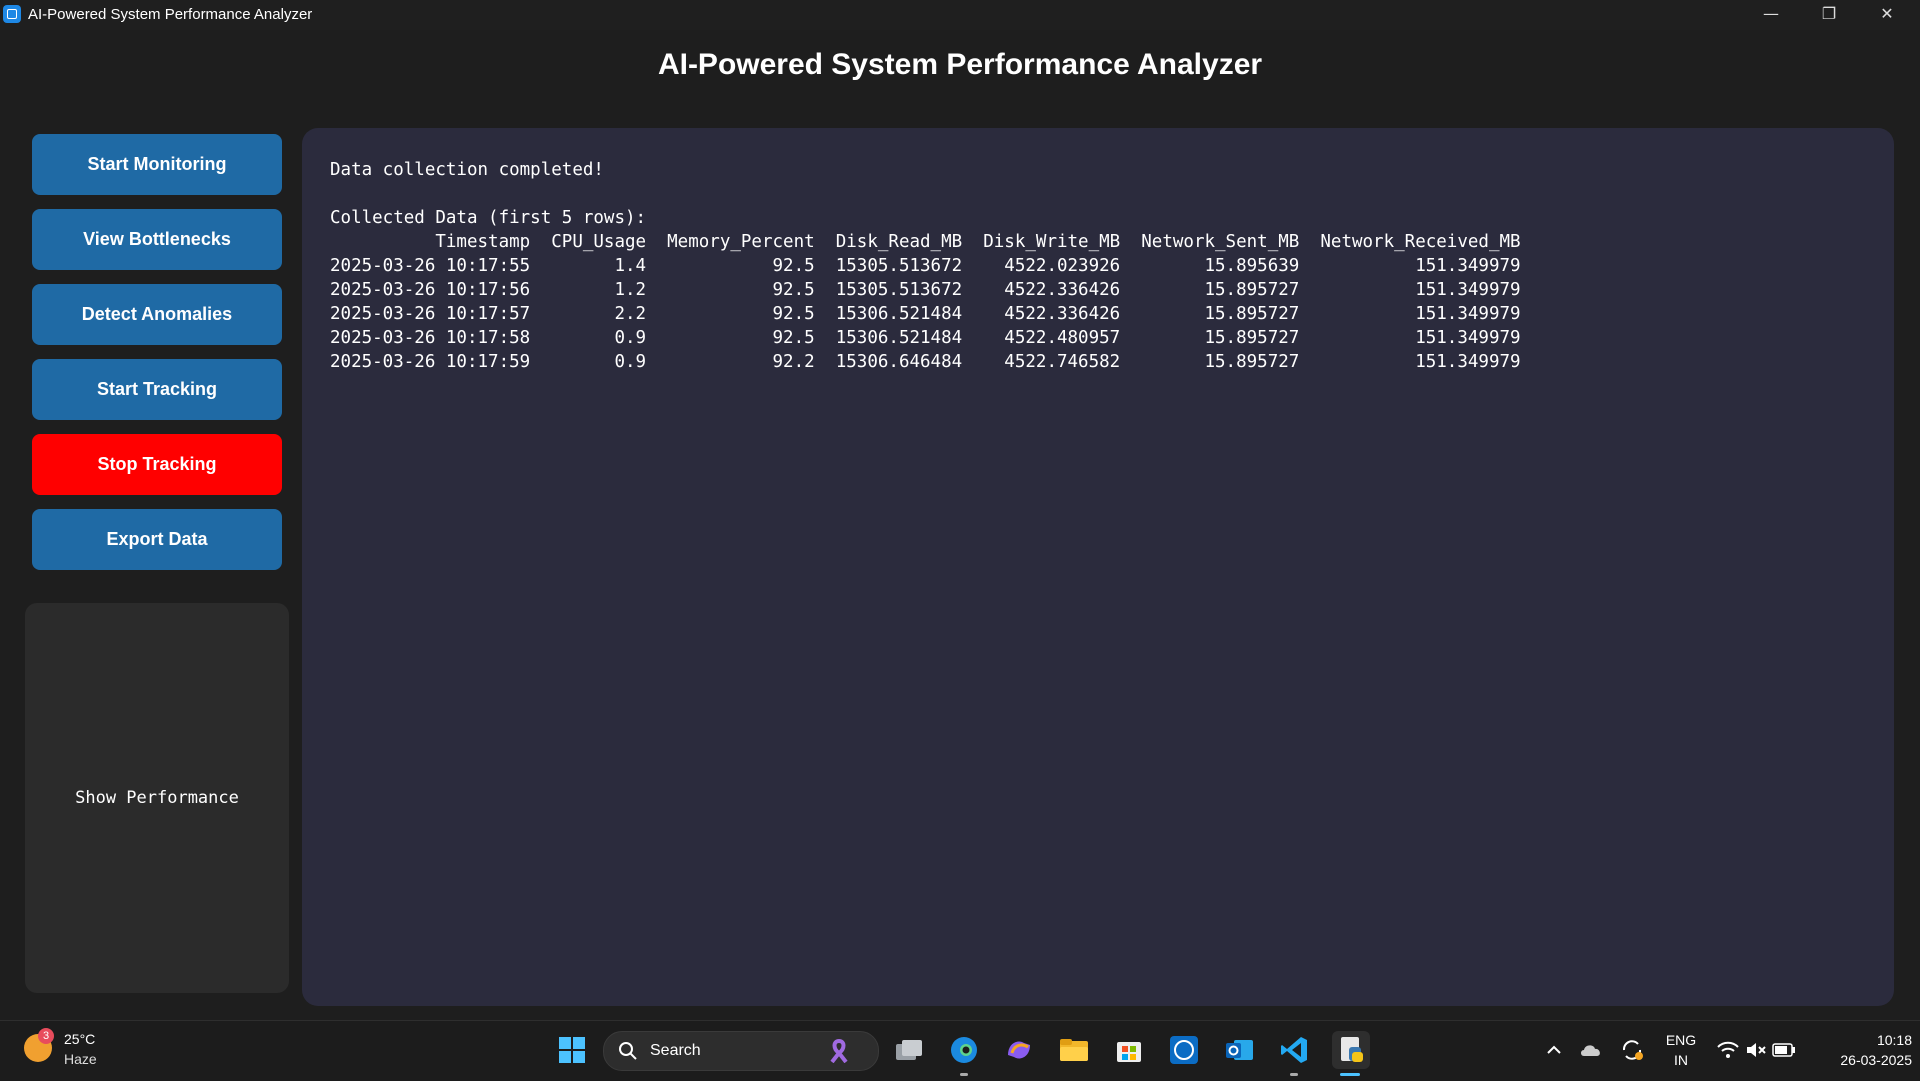 The image size is (1920, 1081). Describe the element at coordinates (1860, 1060) in the screenshot. I see `clock-date: 26-03-2025` at that location.